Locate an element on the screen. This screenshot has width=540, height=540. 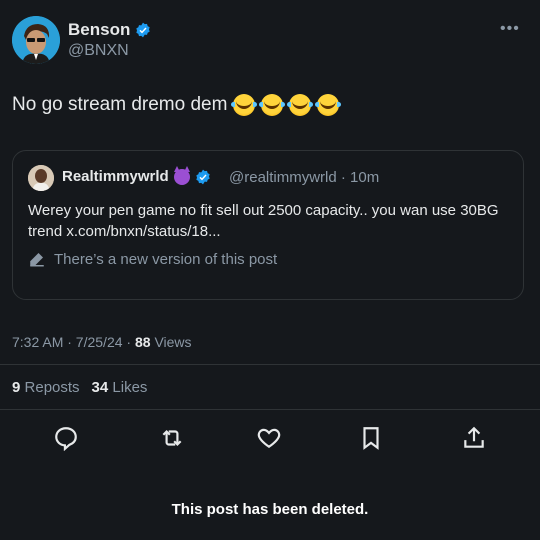
deleted-notice: This post has been deleted. is located at coordinates (270, 509).